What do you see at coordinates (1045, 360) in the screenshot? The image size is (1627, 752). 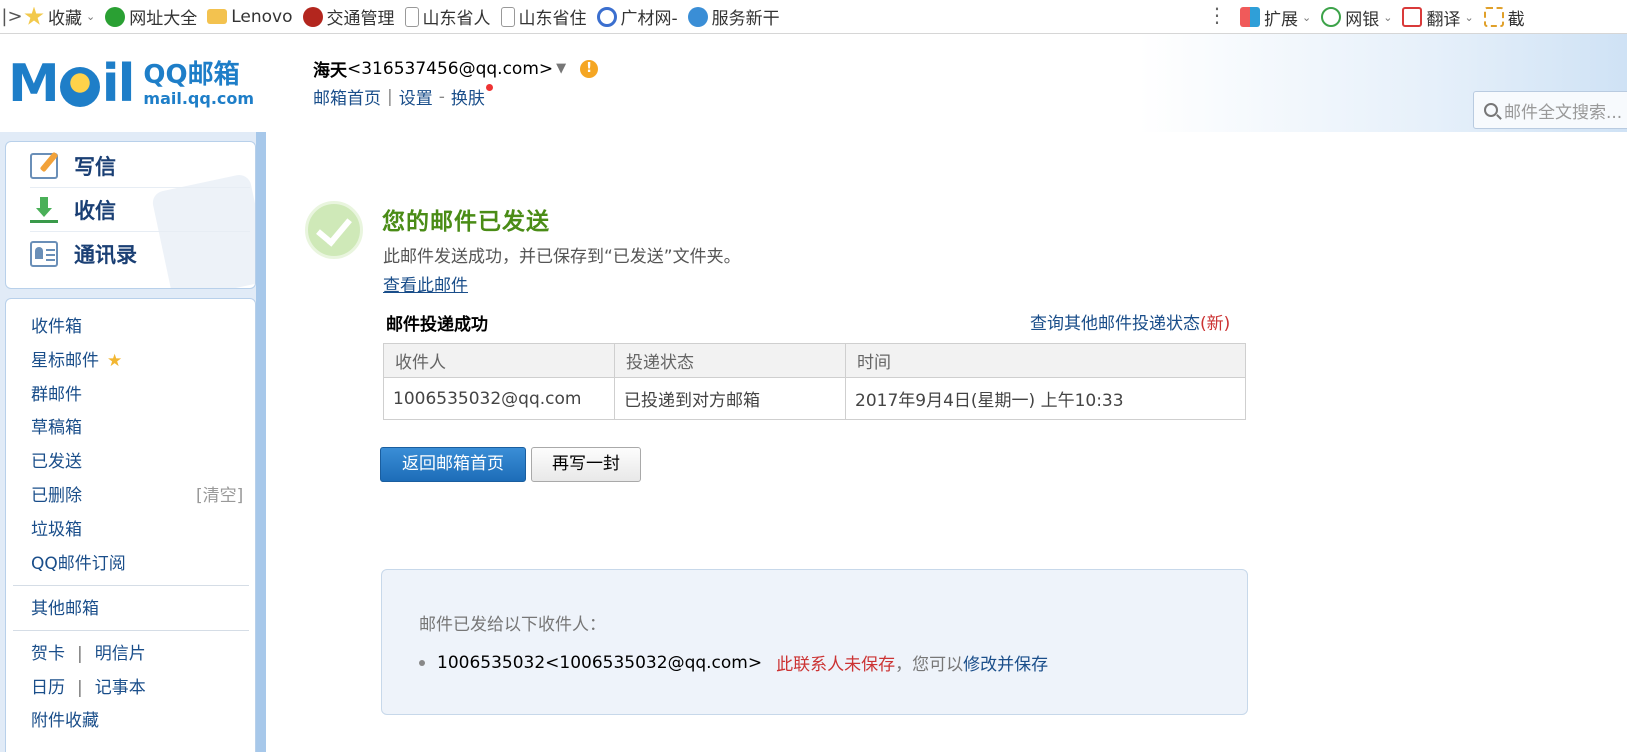 I see `column-time: 时间` at bounding box center [1045, 360].